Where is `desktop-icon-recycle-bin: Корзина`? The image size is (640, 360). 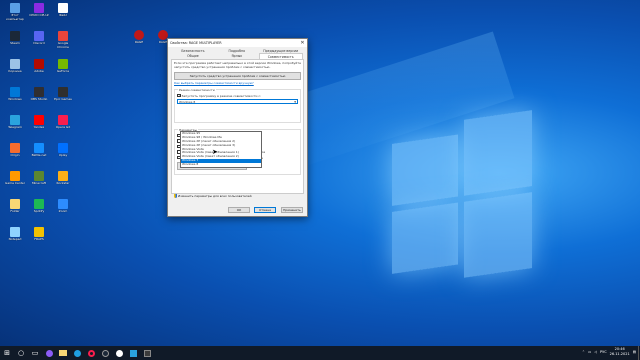
desktop-icon-recycle-bin: Корзина is located at coordinates (15, 66).